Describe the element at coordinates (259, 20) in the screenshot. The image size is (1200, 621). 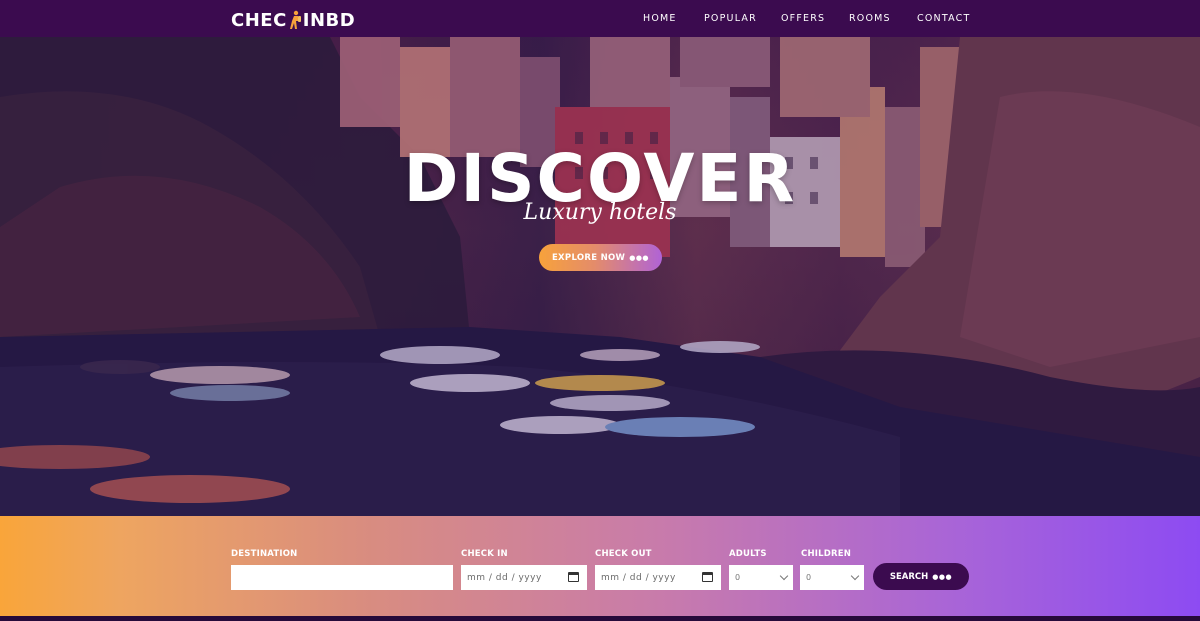
I see `logo-text-left: CHEC` at that location.